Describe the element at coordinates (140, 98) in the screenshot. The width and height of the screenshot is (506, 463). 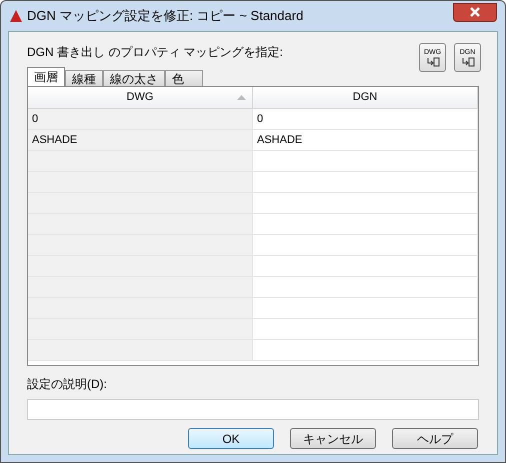
I see `column-header: DWG` at that location.